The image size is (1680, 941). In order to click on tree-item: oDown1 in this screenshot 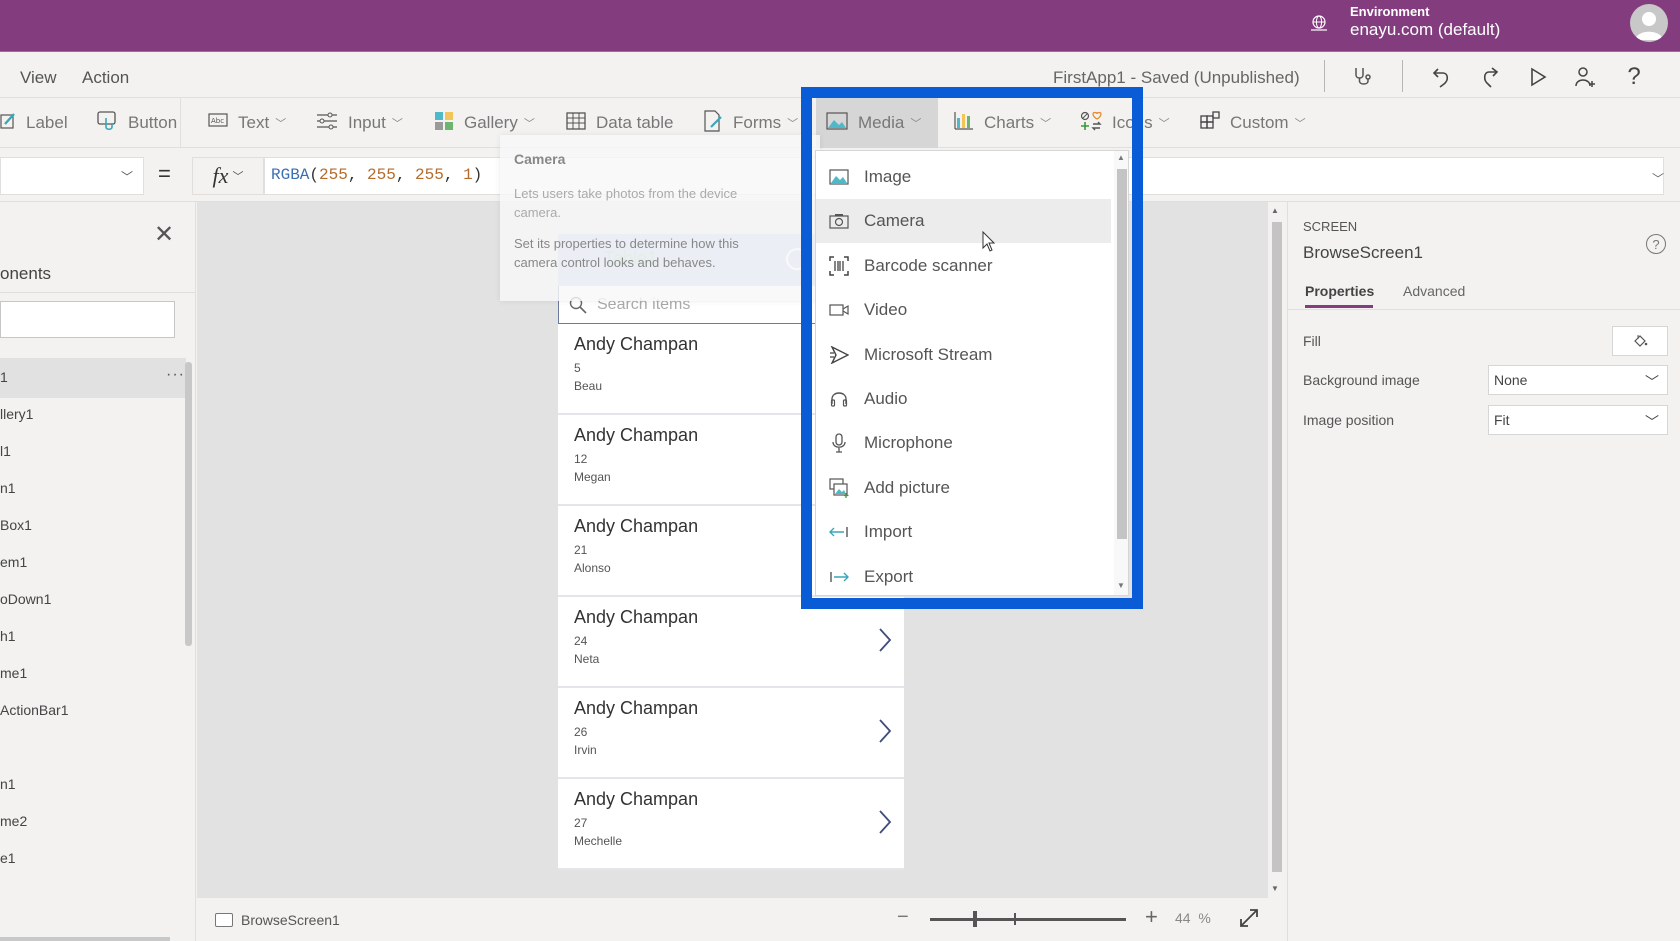, I will do `click(93, 600)`.